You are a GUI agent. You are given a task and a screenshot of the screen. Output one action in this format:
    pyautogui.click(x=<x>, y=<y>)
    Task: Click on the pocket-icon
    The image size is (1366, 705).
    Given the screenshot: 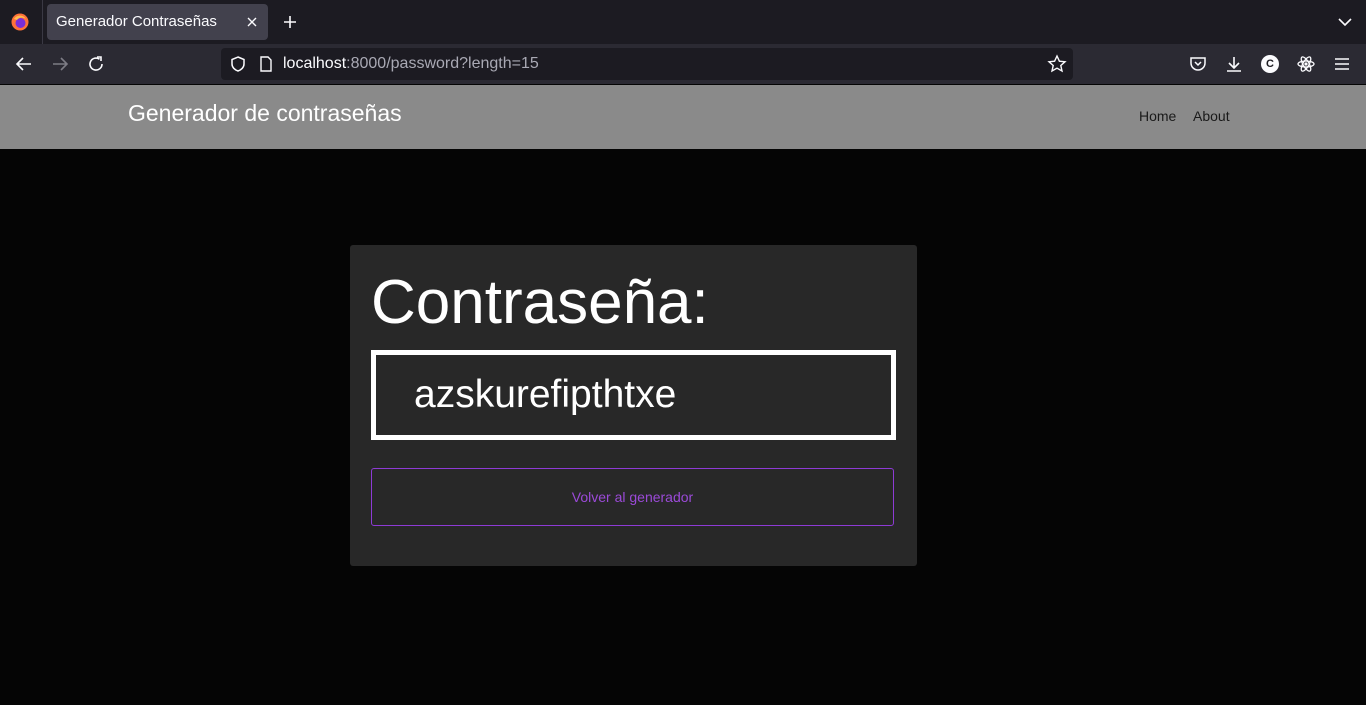 What is the action you would take?
    pyautogui.click(x=1198, y=64)
    